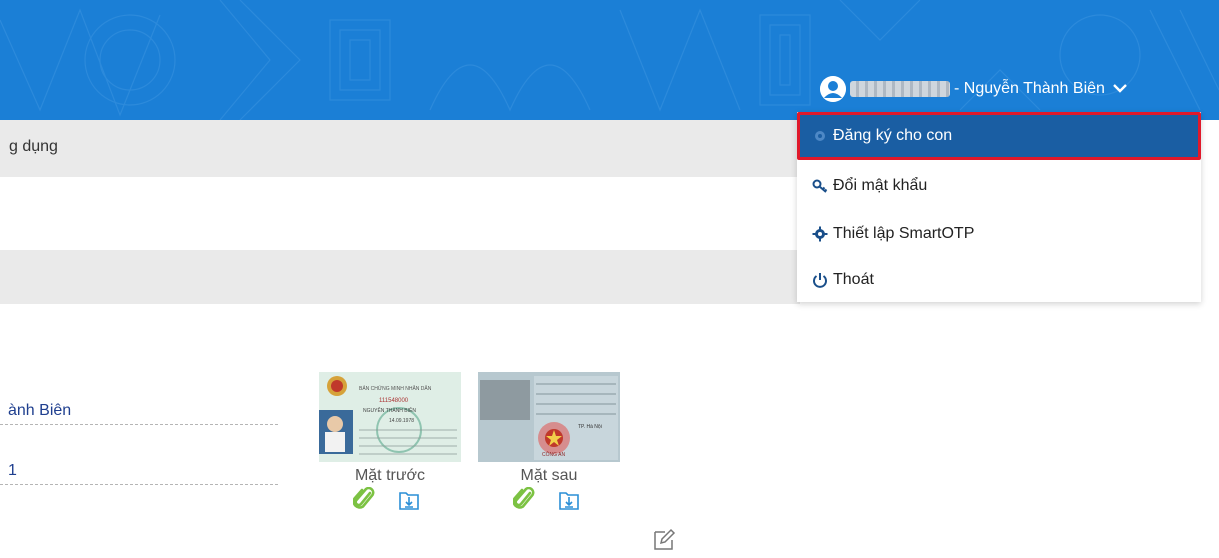 The height and width of the screenshot is (558, 1219). What do you see at coordinates (549, 417) in the screenshot?
I see `id-card-back-image: CÔNG AN TP. Hà Nội` at bounding box center [549, 417].